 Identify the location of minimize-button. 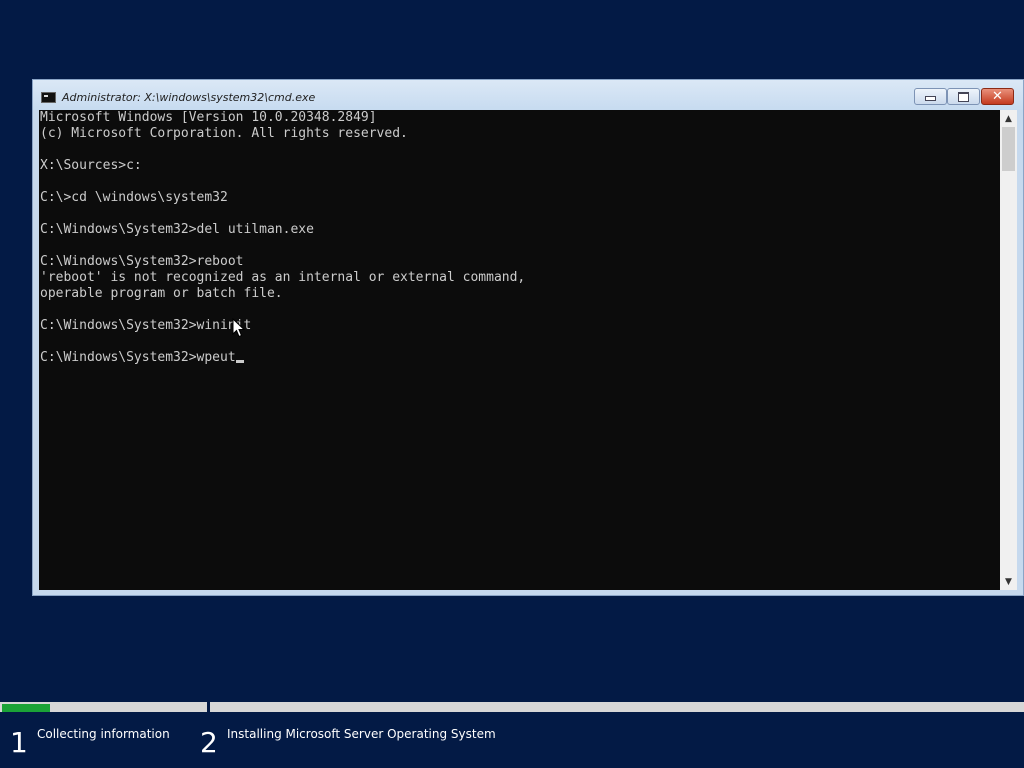
(930, 96).